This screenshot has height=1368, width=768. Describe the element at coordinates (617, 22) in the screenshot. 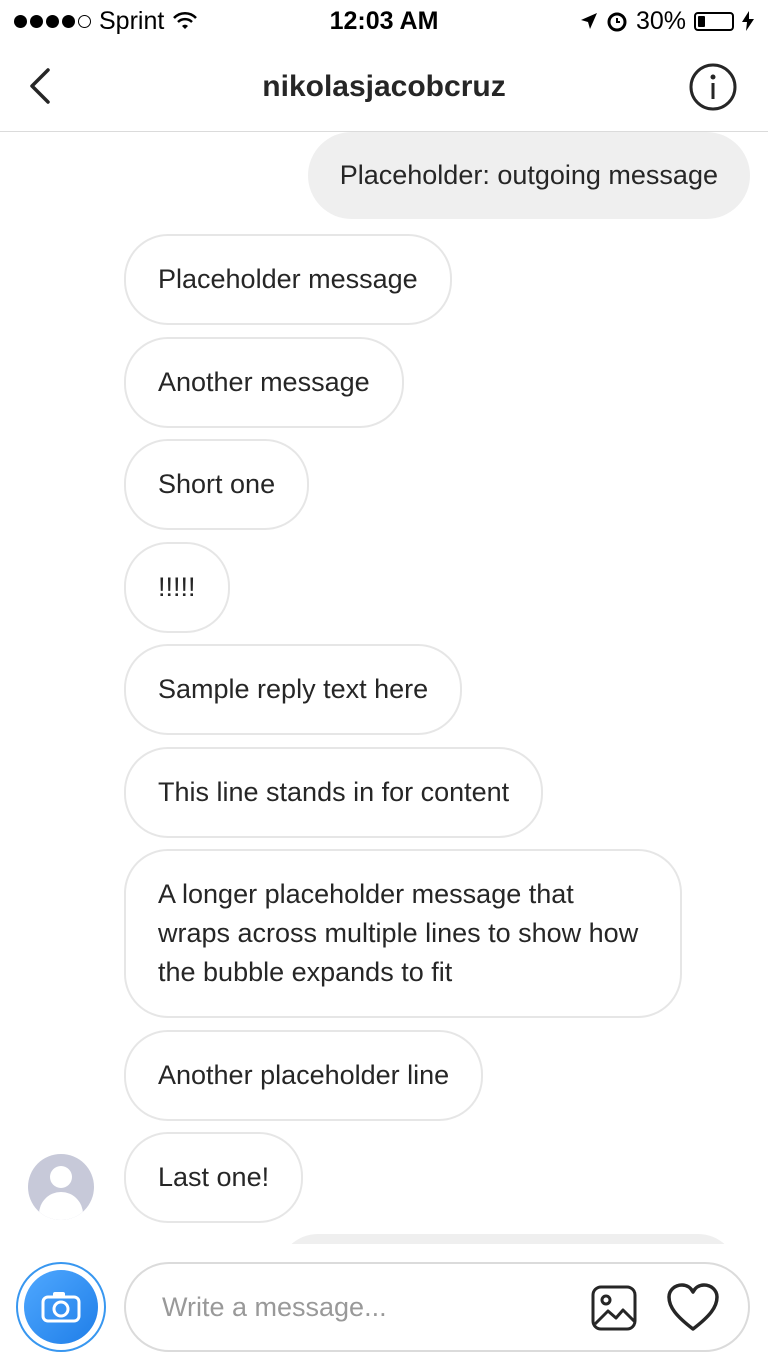

I see `alarm-icon` at that location.